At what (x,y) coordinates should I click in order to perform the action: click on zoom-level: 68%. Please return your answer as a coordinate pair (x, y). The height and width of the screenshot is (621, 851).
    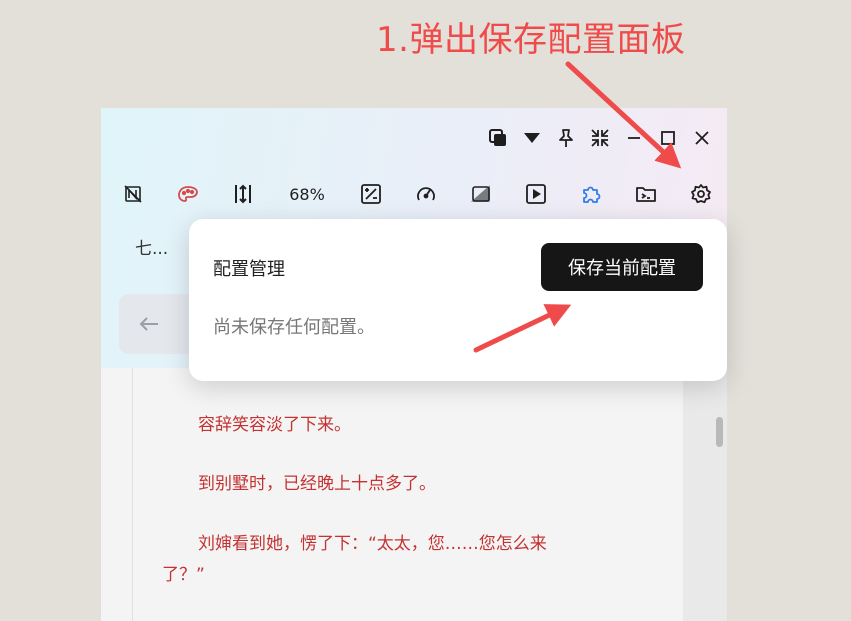
    Looking at the image, I should click on (307, 194).